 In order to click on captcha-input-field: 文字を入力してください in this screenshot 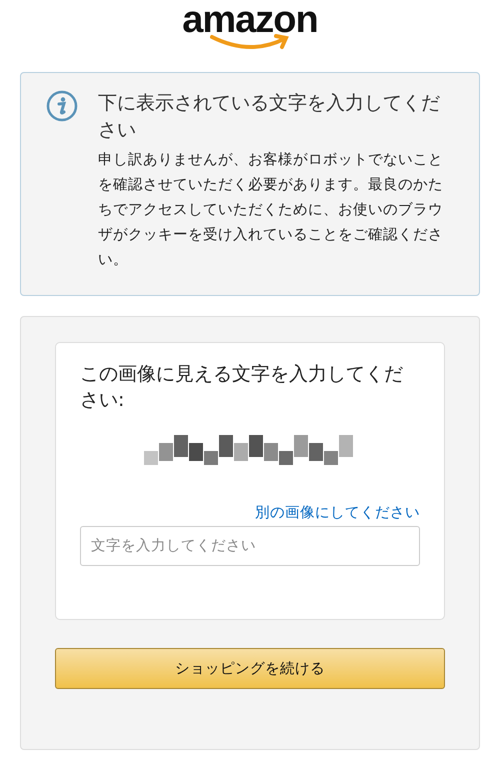, I will do `click(250, 546)`.